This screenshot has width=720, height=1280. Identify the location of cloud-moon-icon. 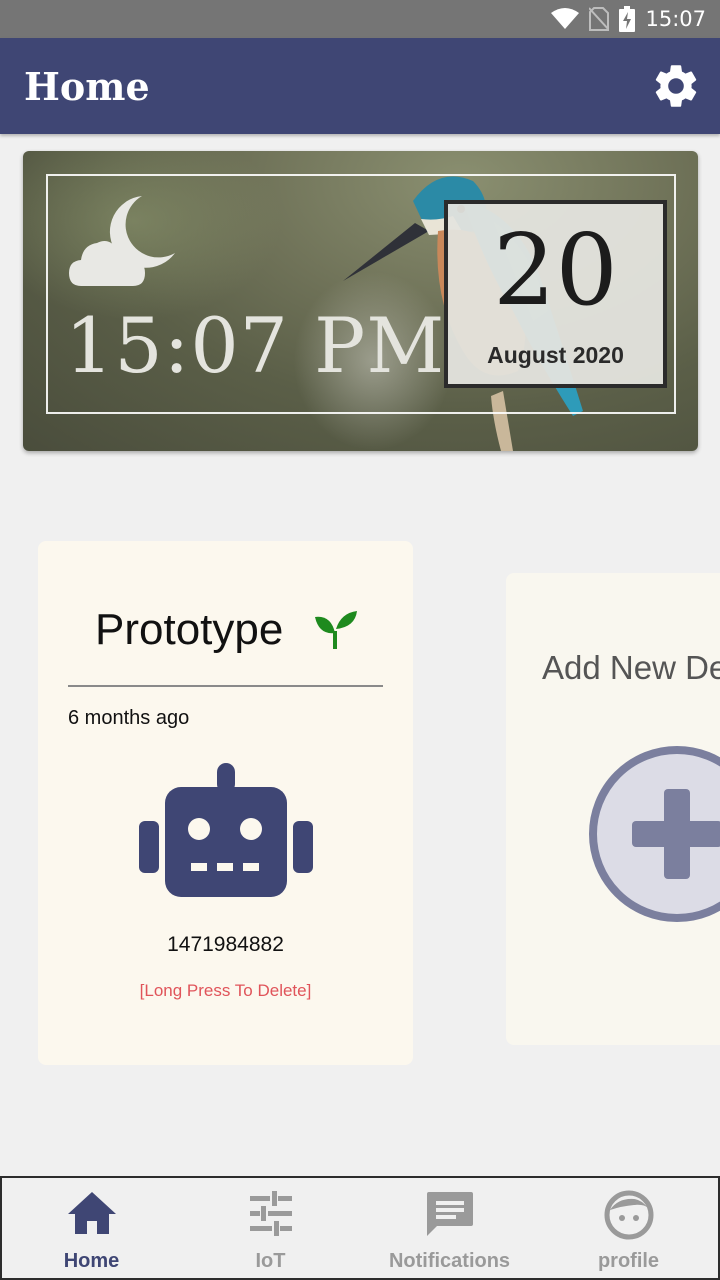
(122, 241).